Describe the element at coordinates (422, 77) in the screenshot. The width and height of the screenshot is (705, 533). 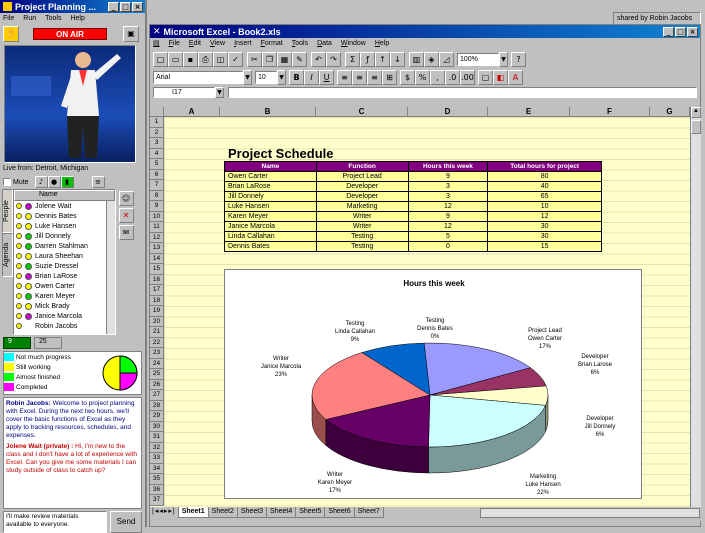
I see `percent-icon: %` at that location.